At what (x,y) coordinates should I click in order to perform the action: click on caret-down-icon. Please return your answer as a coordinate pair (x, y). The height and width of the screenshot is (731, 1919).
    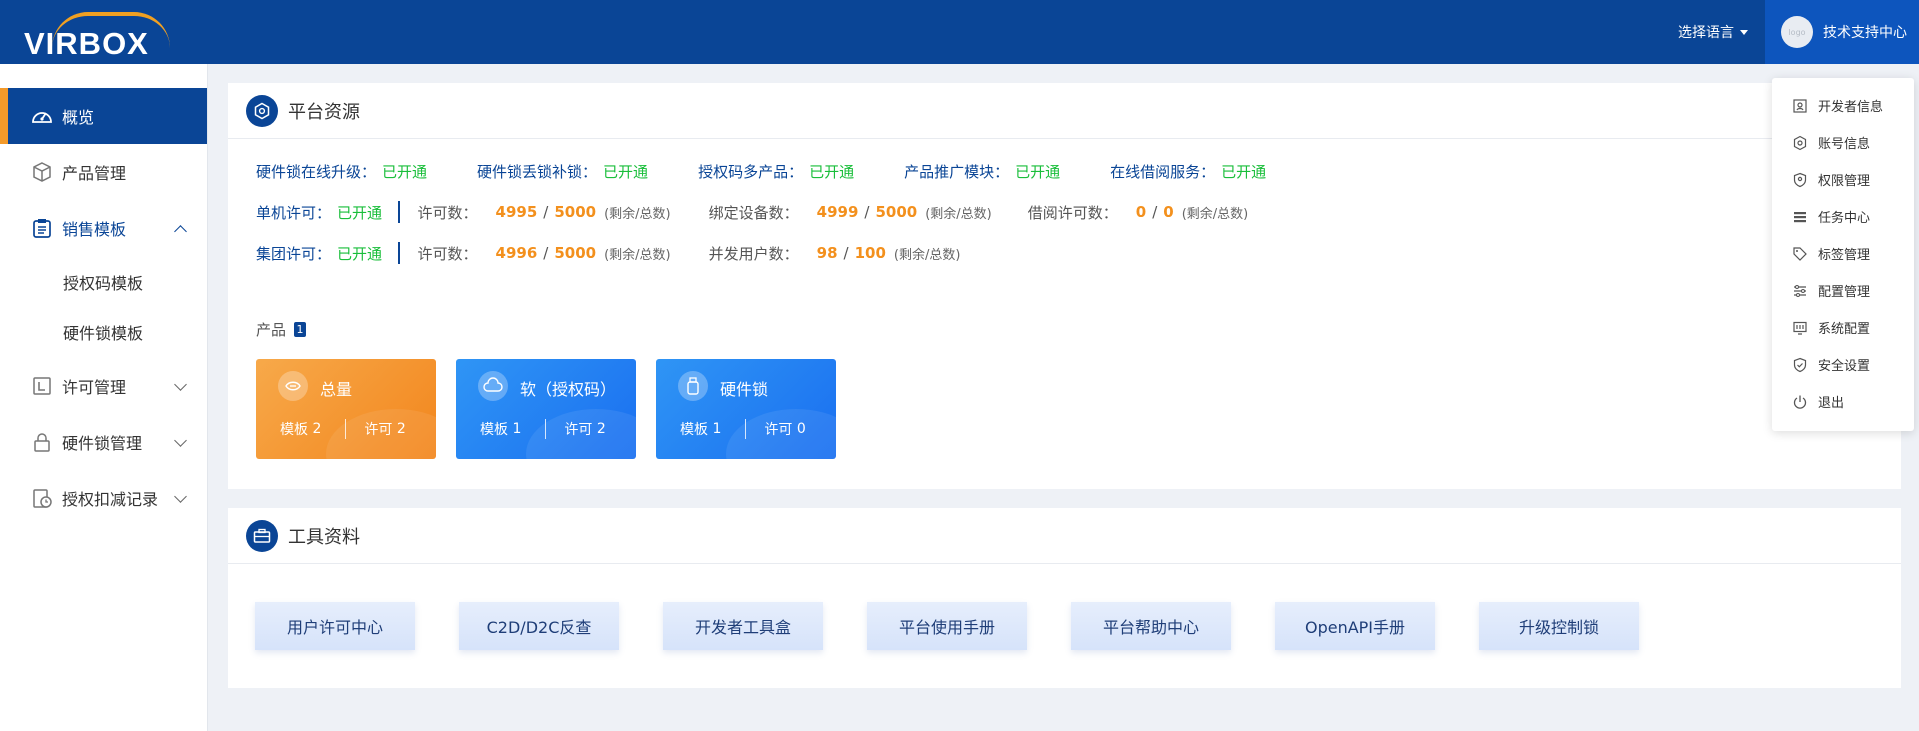
    Looking at the image, I should click on (1744, 32).